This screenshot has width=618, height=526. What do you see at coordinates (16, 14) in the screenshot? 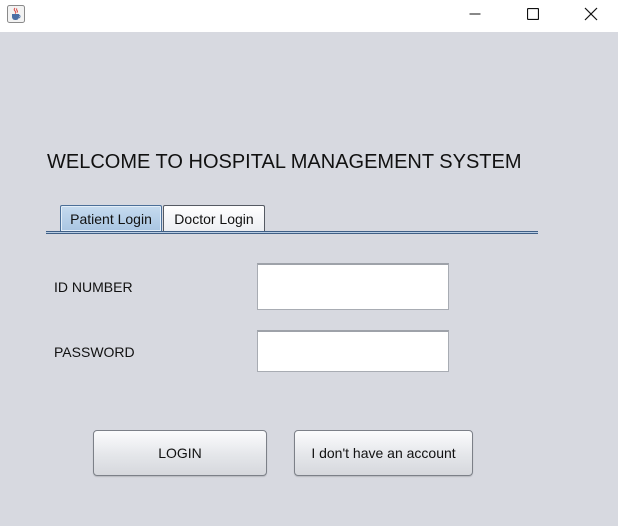
I see `java-cup-icon` at bounding box center [16, 14].